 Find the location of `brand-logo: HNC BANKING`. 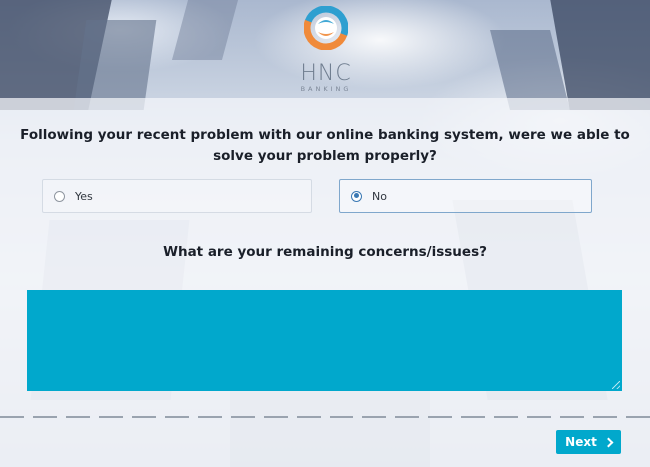

brand-logo: HNC BANKING is located at coordinates (326, 49).